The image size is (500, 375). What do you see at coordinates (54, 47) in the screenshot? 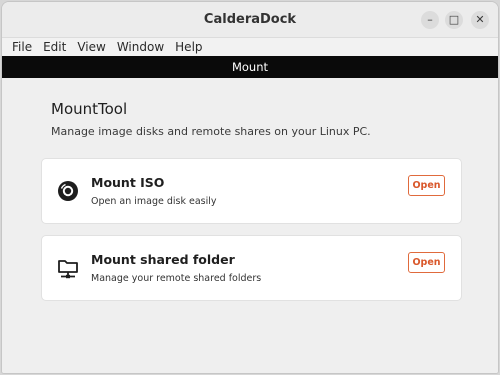
I see `menu-edit: Edit` at bounding box center [54, 47].